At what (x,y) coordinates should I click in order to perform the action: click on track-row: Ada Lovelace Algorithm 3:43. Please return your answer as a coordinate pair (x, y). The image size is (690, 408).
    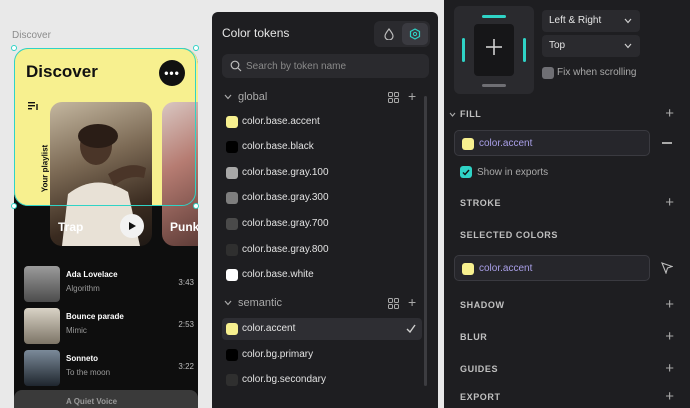
    Looking at the image, I should click on (109, 284).